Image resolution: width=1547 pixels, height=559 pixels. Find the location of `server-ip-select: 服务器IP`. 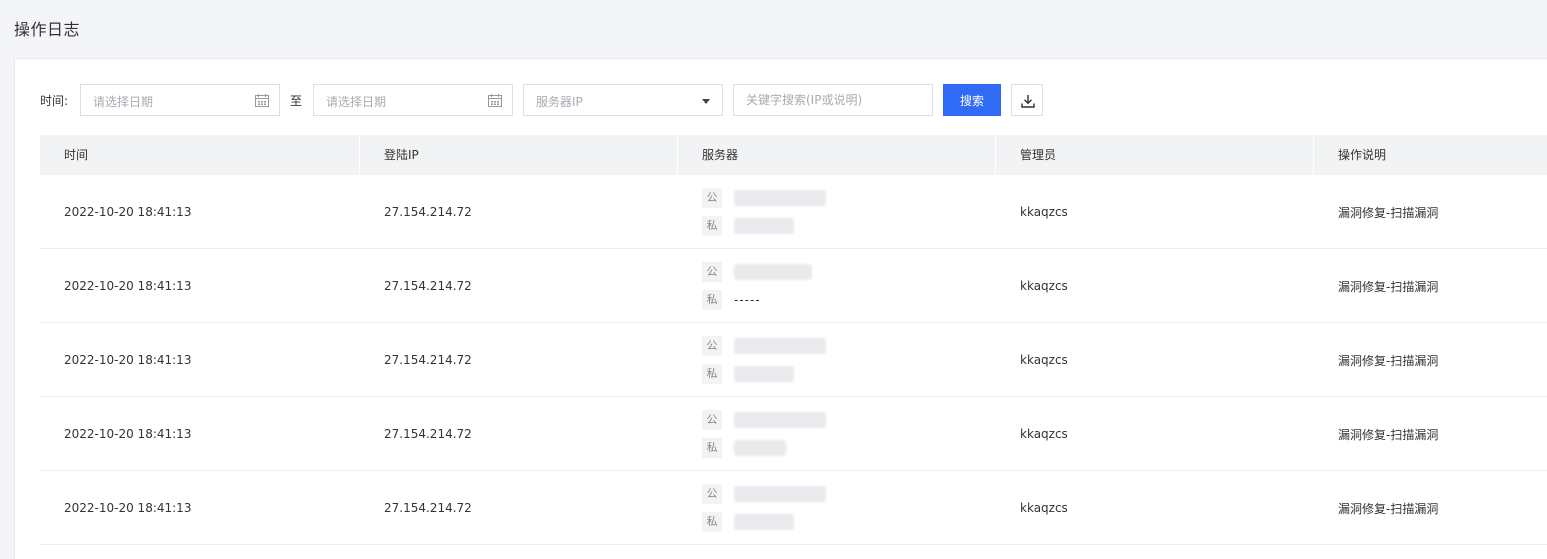

server-ip-select: 服务器IP is located at coordinates (623, 100).